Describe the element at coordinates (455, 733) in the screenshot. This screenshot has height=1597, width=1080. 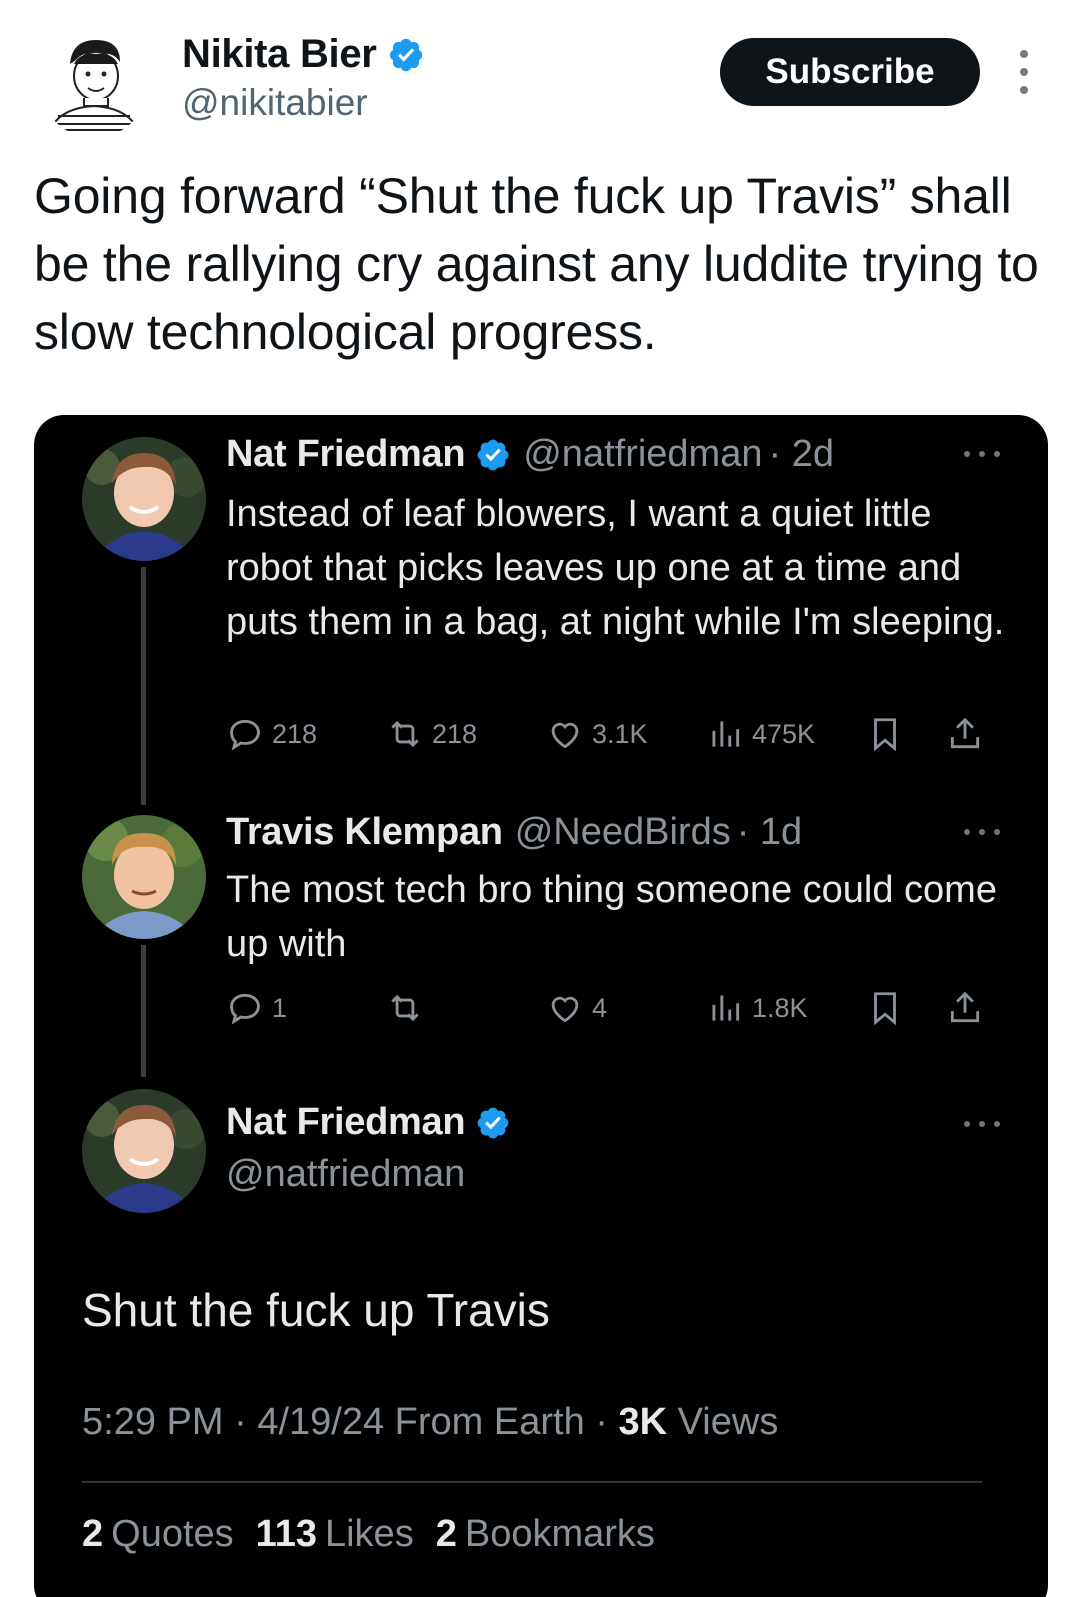
I see `repost-count: 218` at that location.